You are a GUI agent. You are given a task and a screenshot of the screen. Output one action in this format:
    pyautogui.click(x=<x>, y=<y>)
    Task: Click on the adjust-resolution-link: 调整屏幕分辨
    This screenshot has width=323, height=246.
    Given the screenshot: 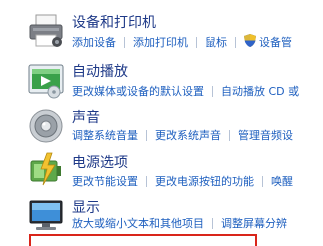 What is the action you would take?
    pyautogui.click(x=254, y=223)
    